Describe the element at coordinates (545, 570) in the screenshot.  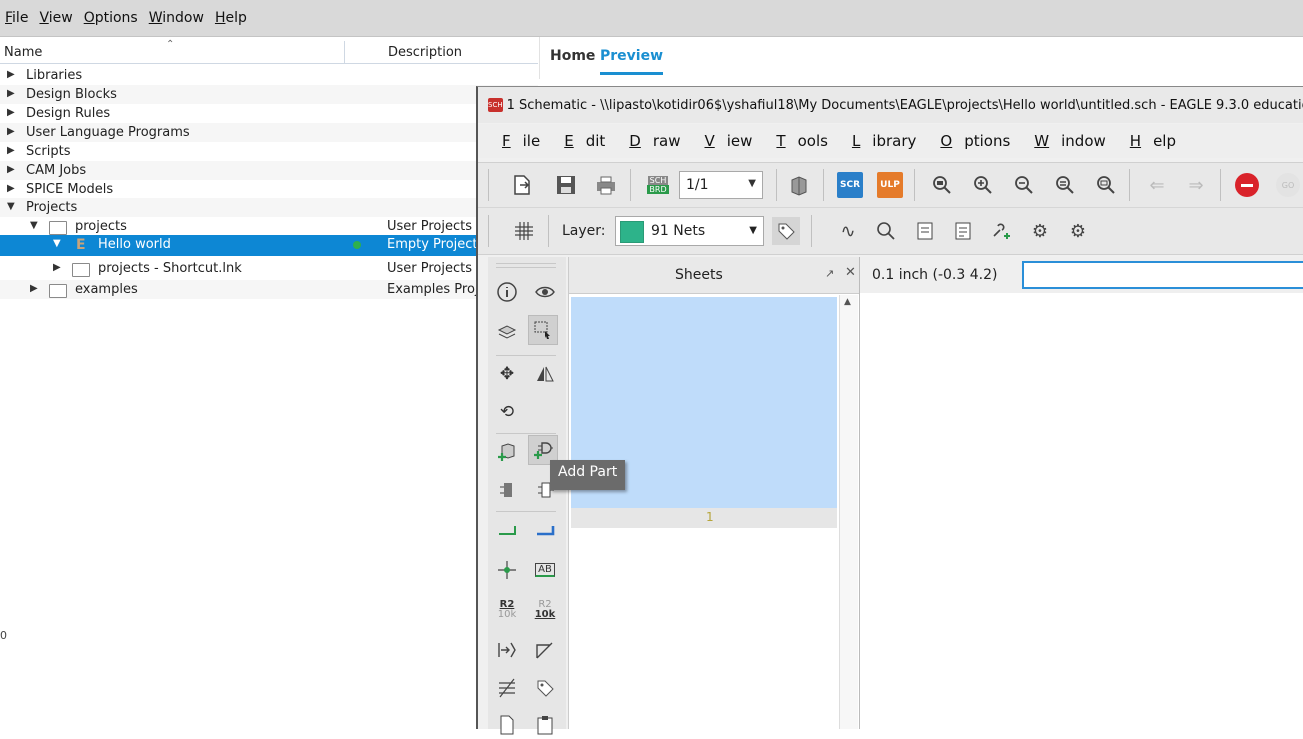
I see `label-icon: AB` at that location.